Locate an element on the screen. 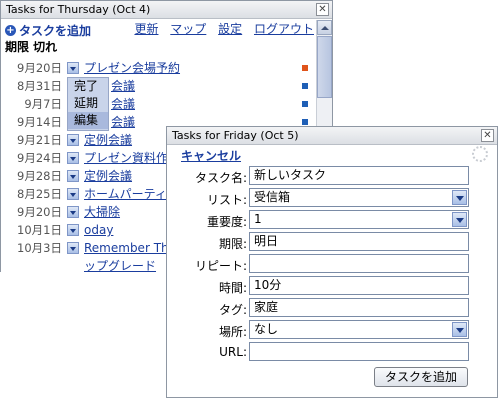 Image resolution: width=500 pixels, height=400 pixels. add-task-link: + タスクを追加 is located at coordinates (48, 31).